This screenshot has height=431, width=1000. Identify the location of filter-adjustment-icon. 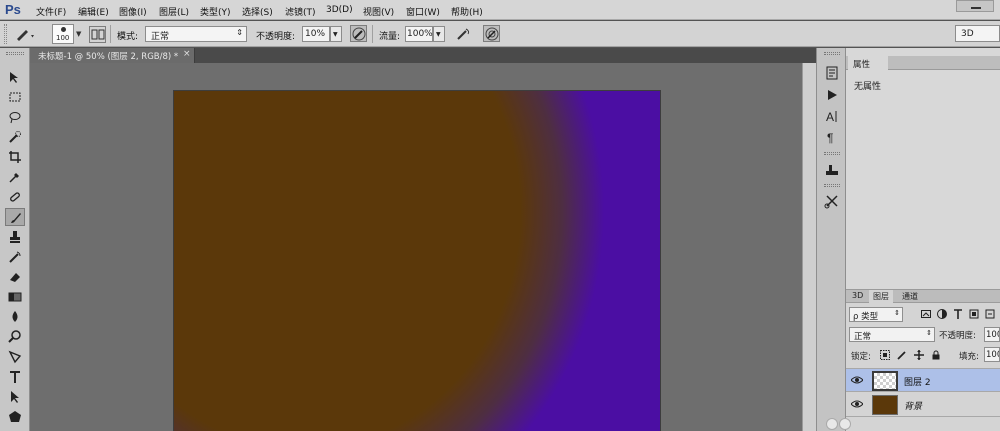
(942, 314).